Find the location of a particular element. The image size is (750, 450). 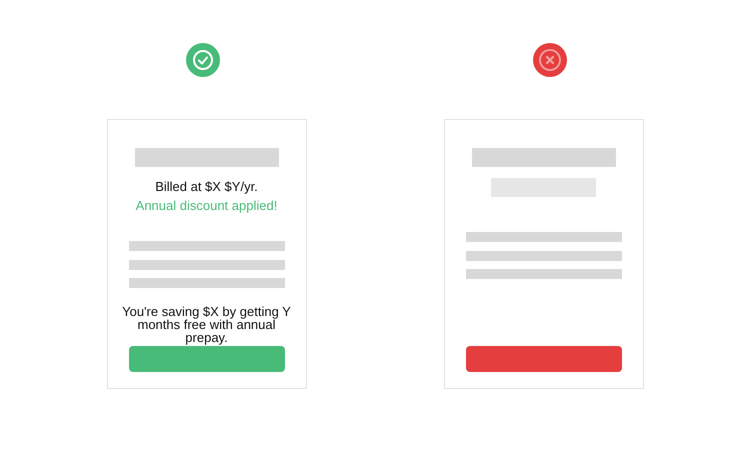

discount-text: Annual discount applied! is located at coordinates (207, 205).